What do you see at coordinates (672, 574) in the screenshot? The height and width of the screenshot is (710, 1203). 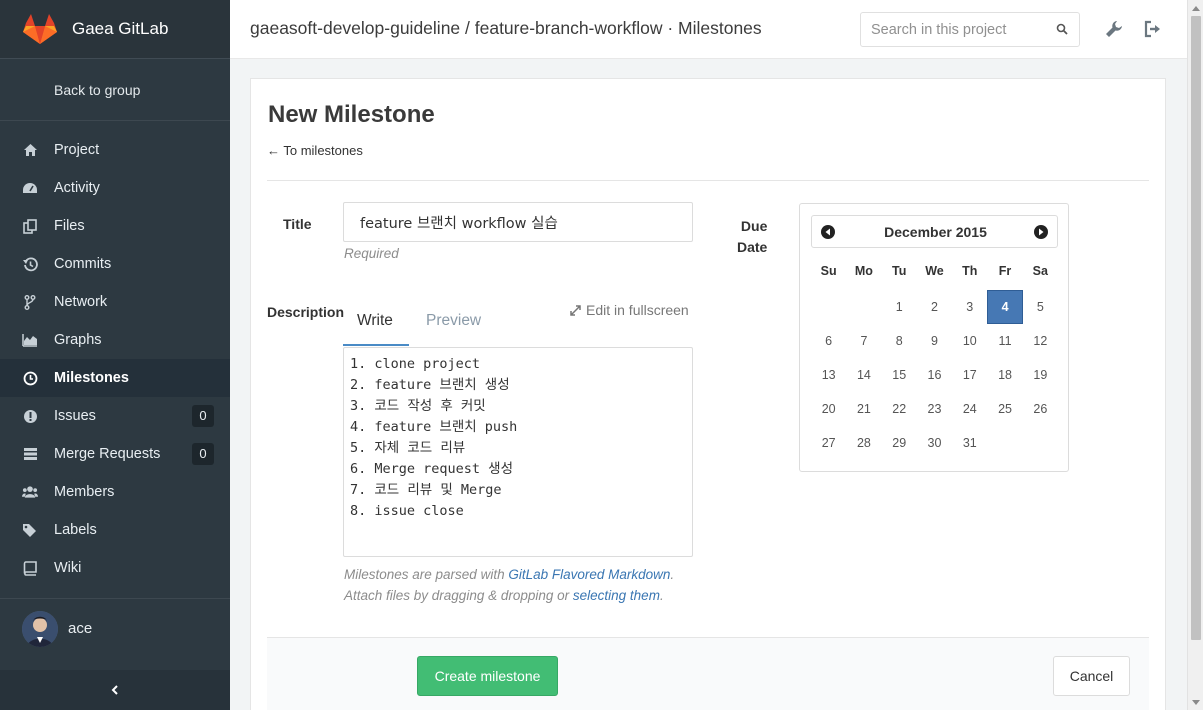 I see `md-hint-suffix: .` at bounding box center [672, 574].